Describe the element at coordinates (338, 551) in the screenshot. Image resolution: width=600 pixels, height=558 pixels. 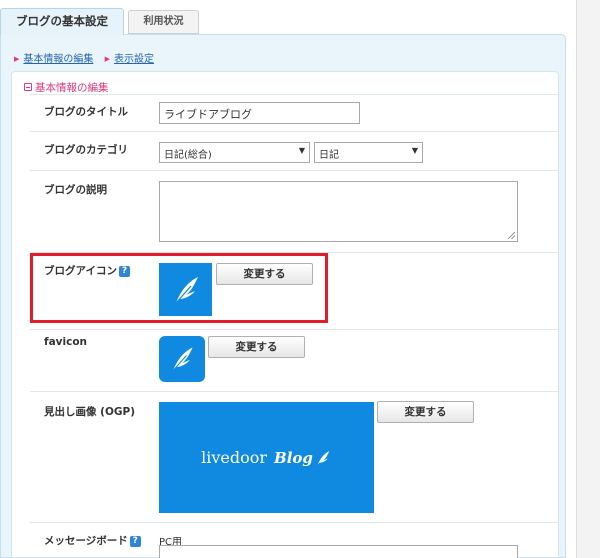
I see `message-board-pc-input` at that location.